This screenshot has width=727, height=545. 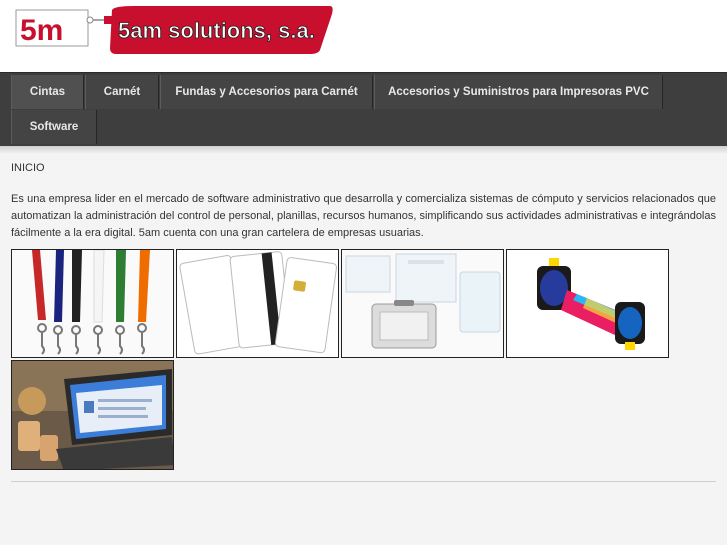 I want to click on svg-text: 5am solutions, s.a., so click(x=216, y=30).